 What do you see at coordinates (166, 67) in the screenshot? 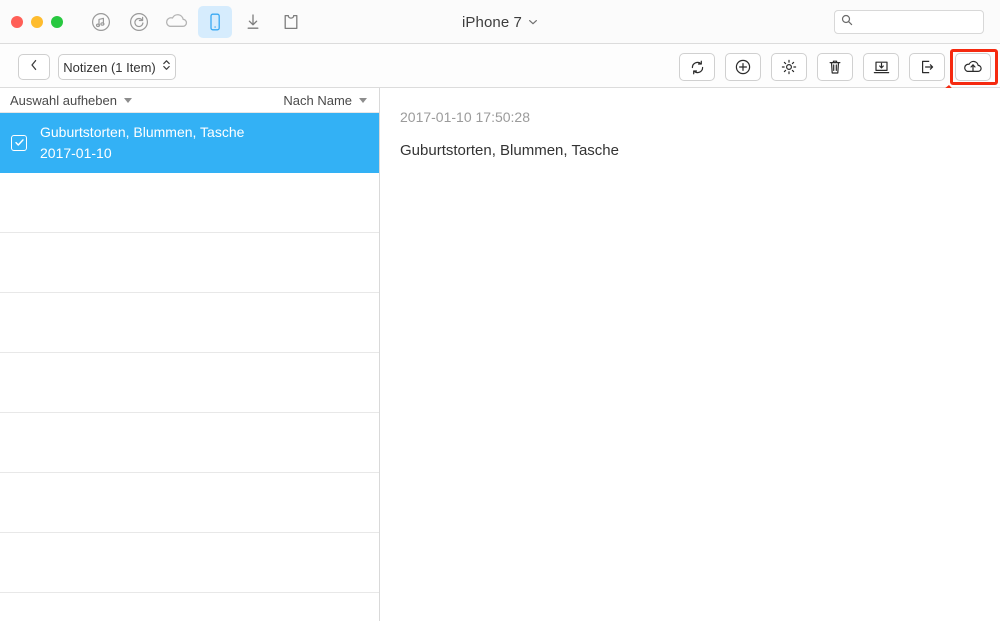
I see `chevron-up-down-icon` at bounding box center [166, 67].